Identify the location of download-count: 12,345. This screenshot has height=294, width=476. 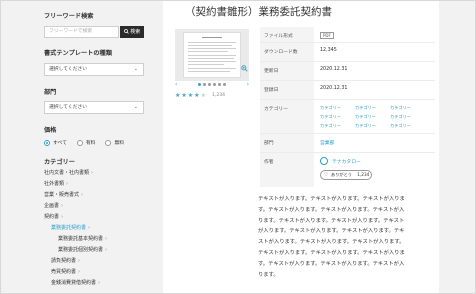
(328, 50).